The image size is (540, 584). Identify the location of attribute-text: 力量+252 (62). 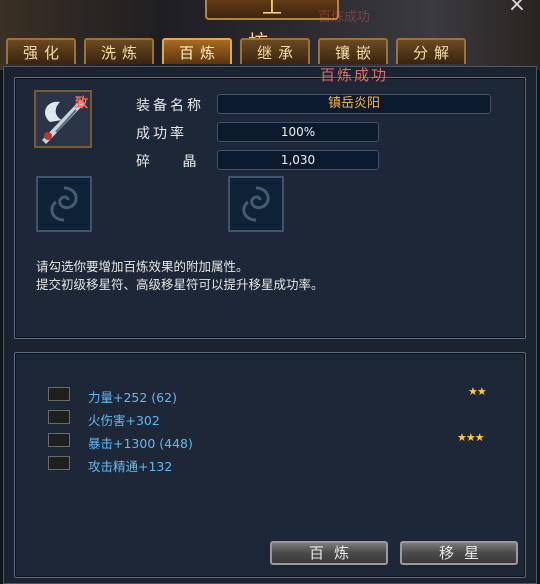
(132, 397).